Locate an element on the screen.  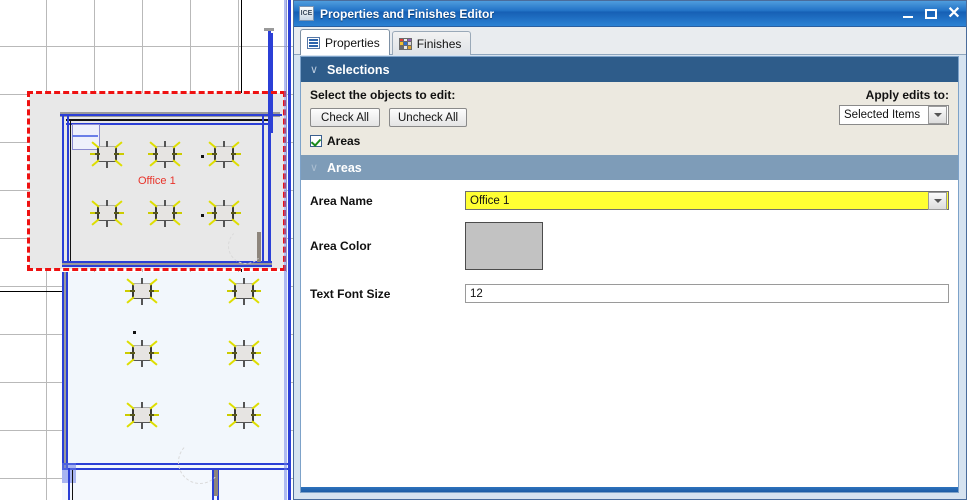
area-name-row: Area Name Office 1 is located at coordinates (629, 200).